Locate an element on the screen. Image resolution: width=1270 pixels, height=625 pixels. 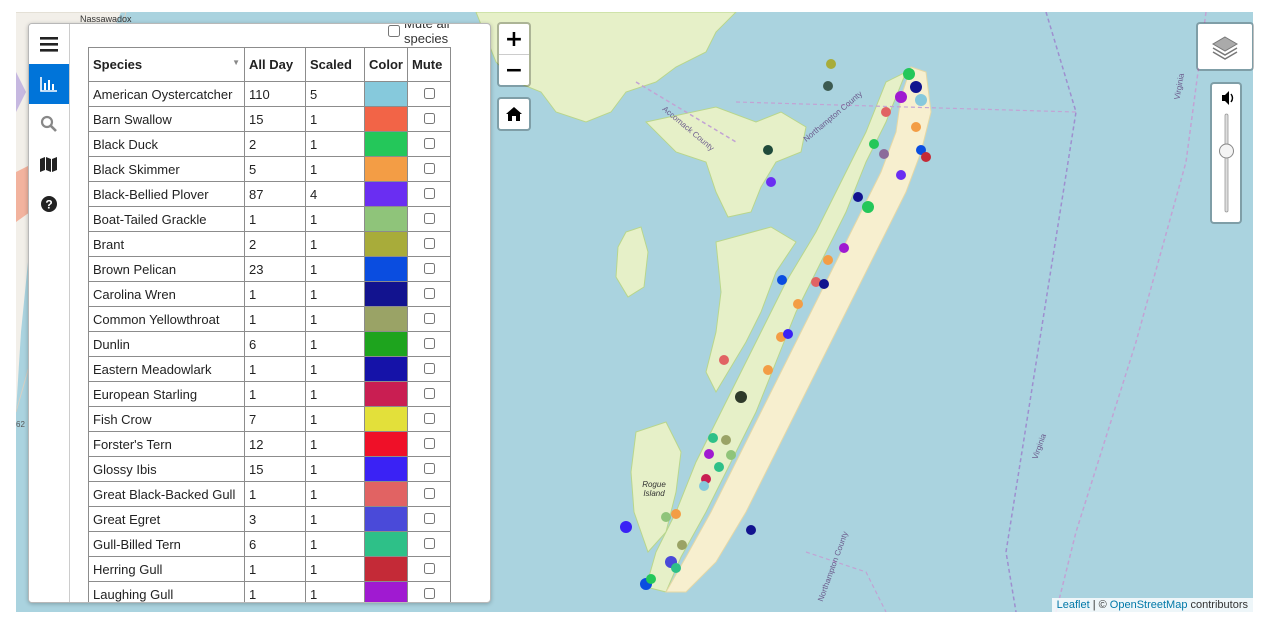
layers-icon is located at coordinates (1225, 47).